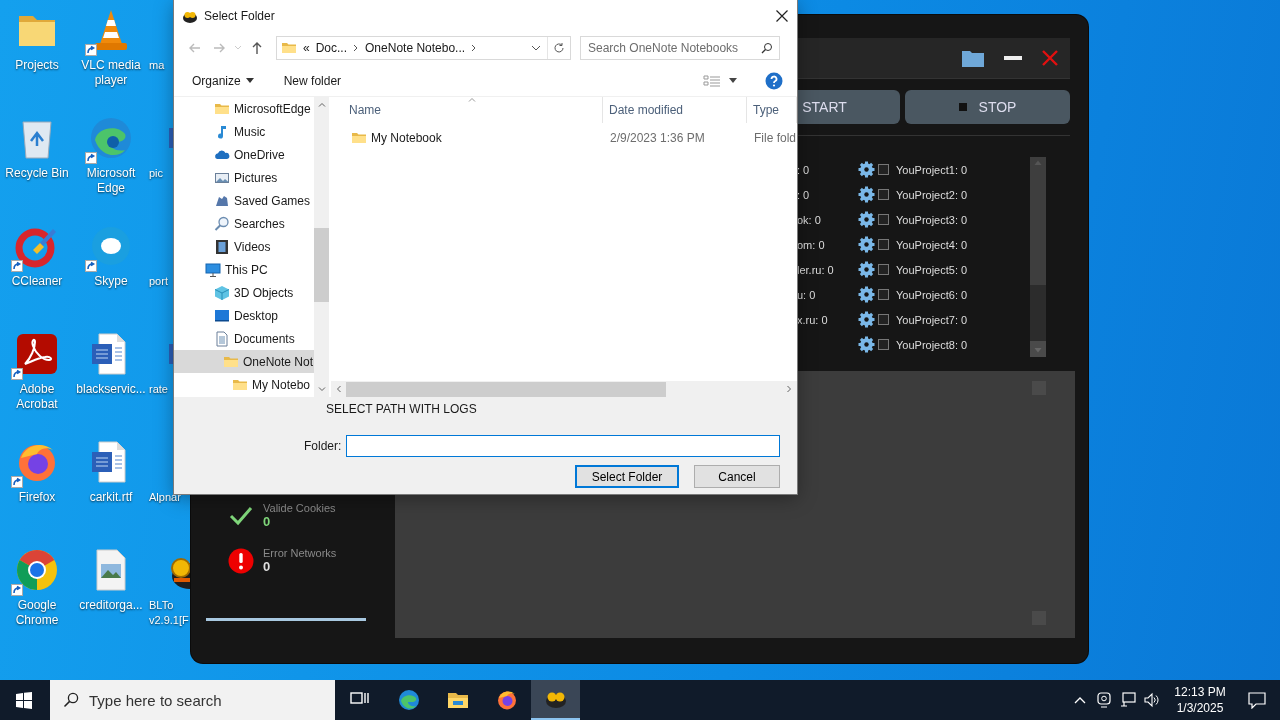 The image size is (1280, 720). Describe the element at coordinates (244, 315) in the screenshot. I see `tree-item: Desktop` at that location.